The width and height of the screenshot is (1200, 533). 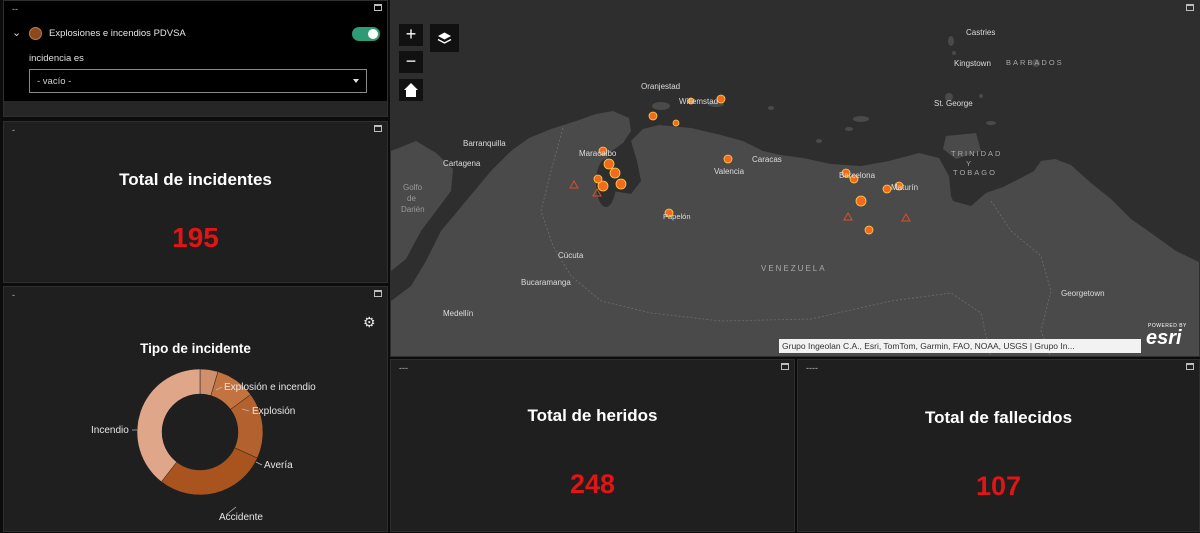 I want to click on total-fallecidos-panel: ---- Total de fallecidos 107, so click(x=998, y=445).